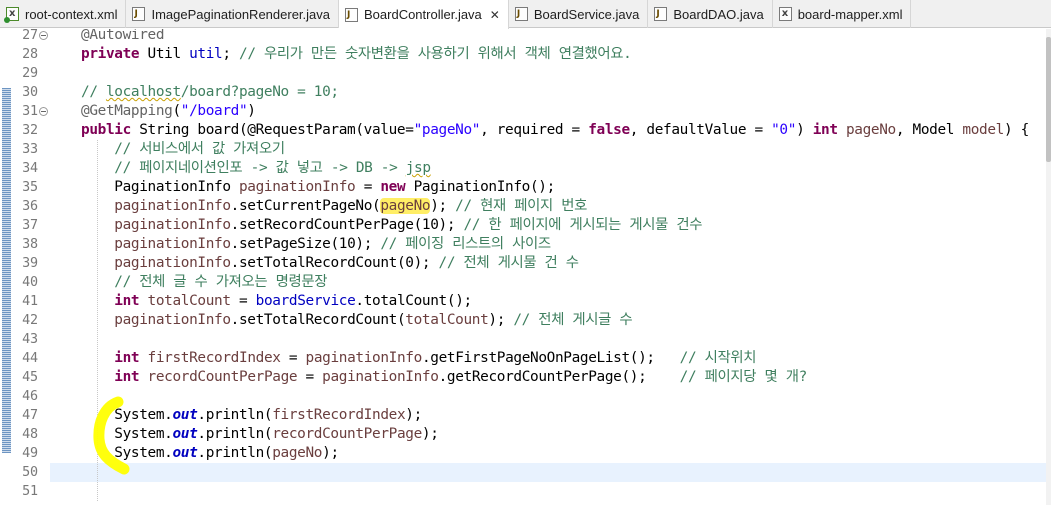 This screenshot has height=505, width=1051. What do you see at coordinates (168, 111) in the screenshot?
I see `code-line: @GetMapping("/board")` at bounding box center [168, 111].